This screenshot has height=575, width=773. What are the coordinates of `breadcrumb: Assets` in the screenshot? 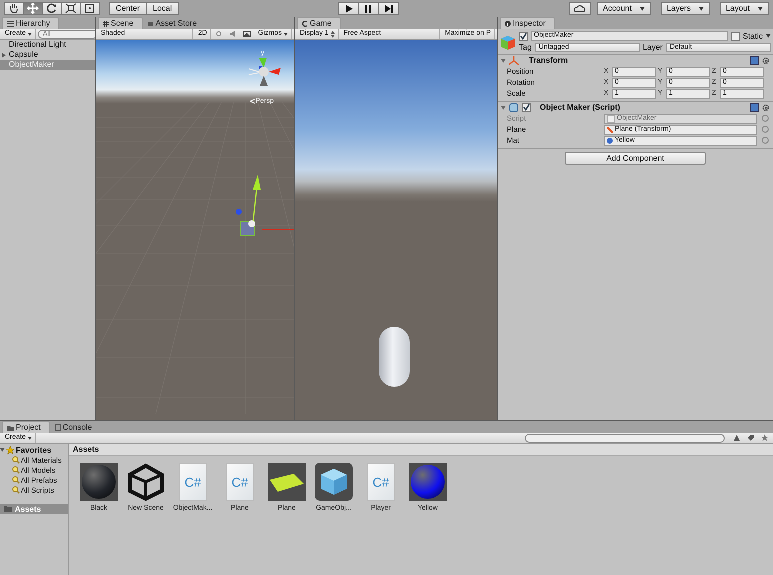 It's located at (421, 450).